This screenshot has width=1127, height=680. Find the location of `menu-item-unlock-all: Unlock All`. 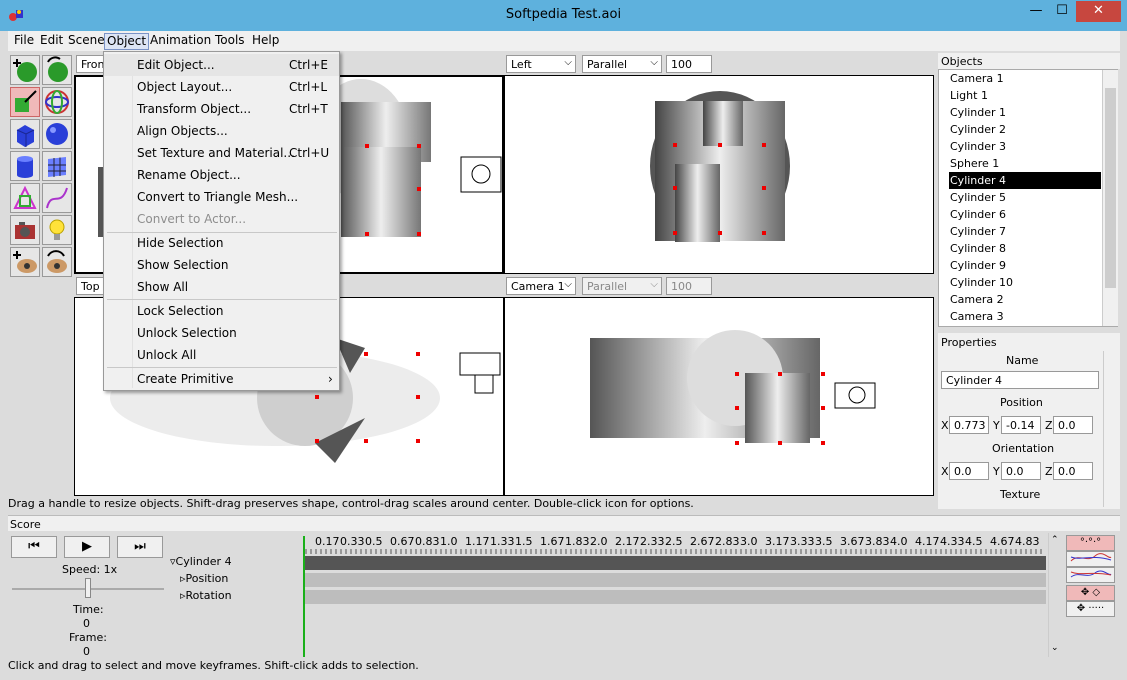

menu-item-unlock-all: Unlock All is located at coordinates (221, 355).